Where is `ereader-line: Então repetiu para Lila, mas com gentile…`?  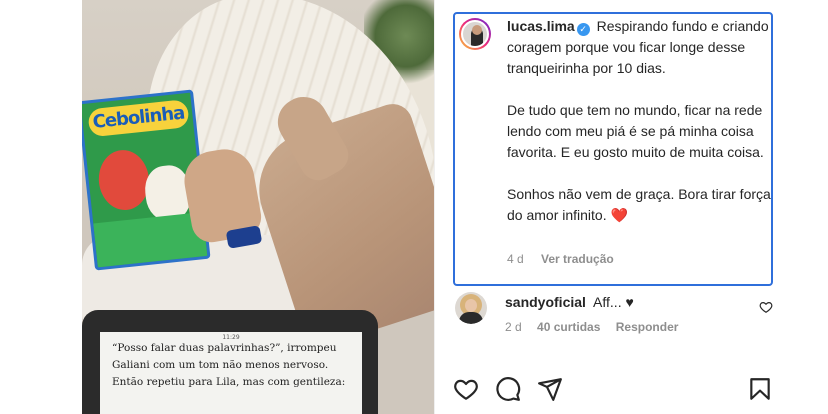
ereader-line: Então repetiu para Lila, mas com gentile… is located at coordinates (229, 382).